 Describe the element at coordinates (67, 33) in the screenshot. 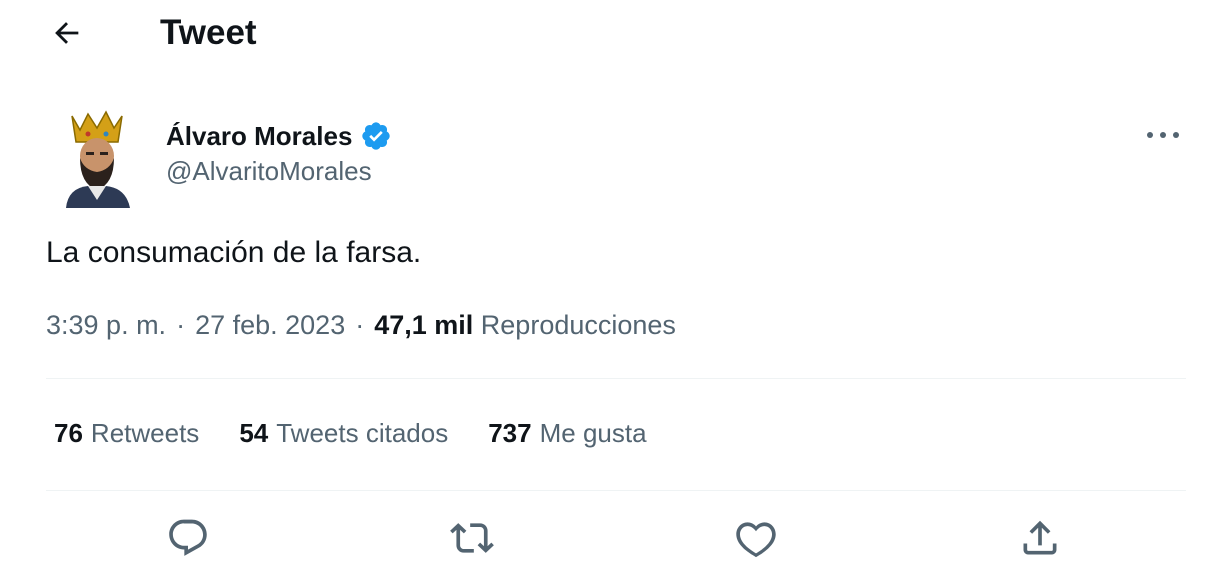

I see `back-arrow-icon` at that location.